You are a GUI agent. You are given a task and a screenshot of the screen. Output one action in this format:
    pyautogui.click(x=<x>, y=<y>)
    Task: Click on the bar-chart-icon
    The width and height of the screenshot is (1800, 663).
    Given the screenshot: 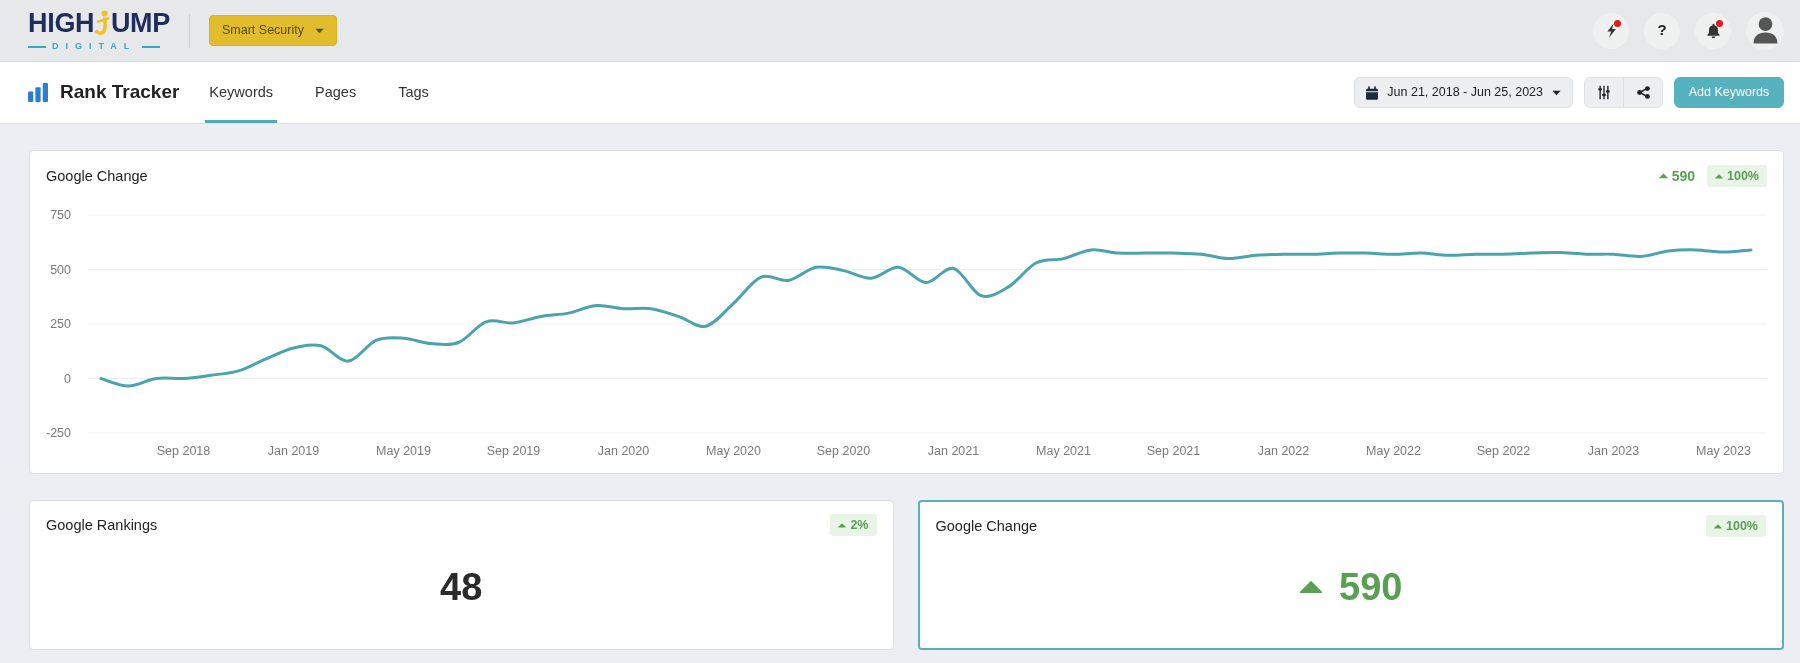 What is the action you would take?
    pyautogui.click(x=38, y=92)
    